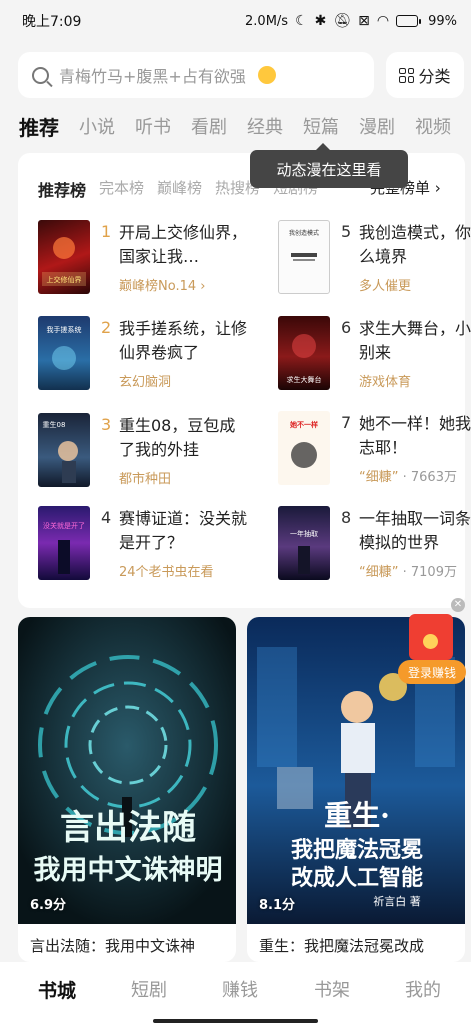 The image size is (471, 1026). What do you see at coordinates (48, 905) in the screenshot?
I see `feed-score-1: 6.9分` at bounding box center [48, 905].